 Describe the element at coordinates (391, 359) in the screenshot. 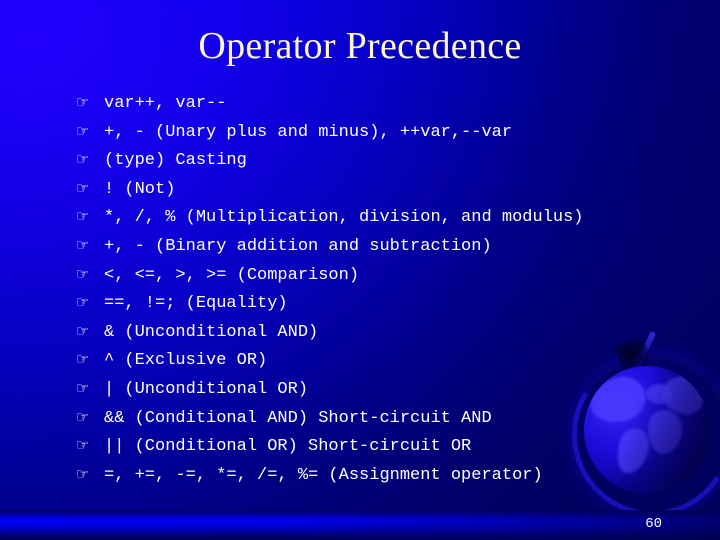

I see `bullet-item: ☞ ^ (Exclusive OR)` at that location.